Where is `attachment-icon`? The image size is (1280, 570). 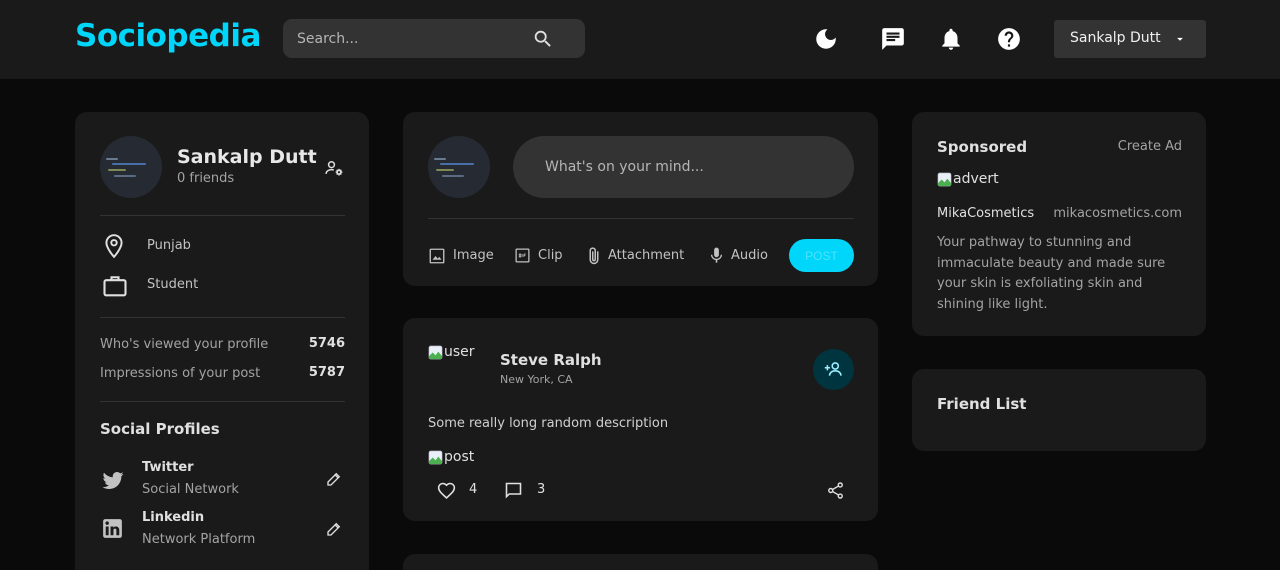
attachment-icon is located at coordinates (594, 256).